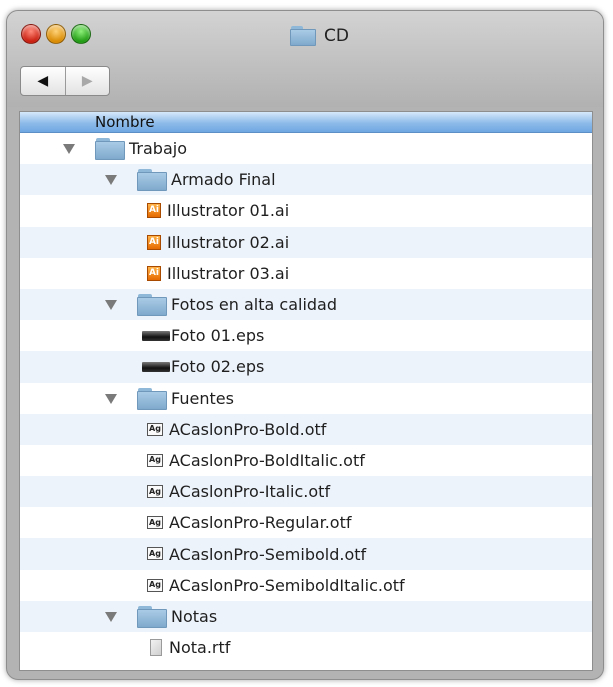 The width and height of the screenshot is (613, 687). Describe the element at coordinates (218, 367) in the screenshot. I see `list-item-label: Foto 02.eps` at that location.